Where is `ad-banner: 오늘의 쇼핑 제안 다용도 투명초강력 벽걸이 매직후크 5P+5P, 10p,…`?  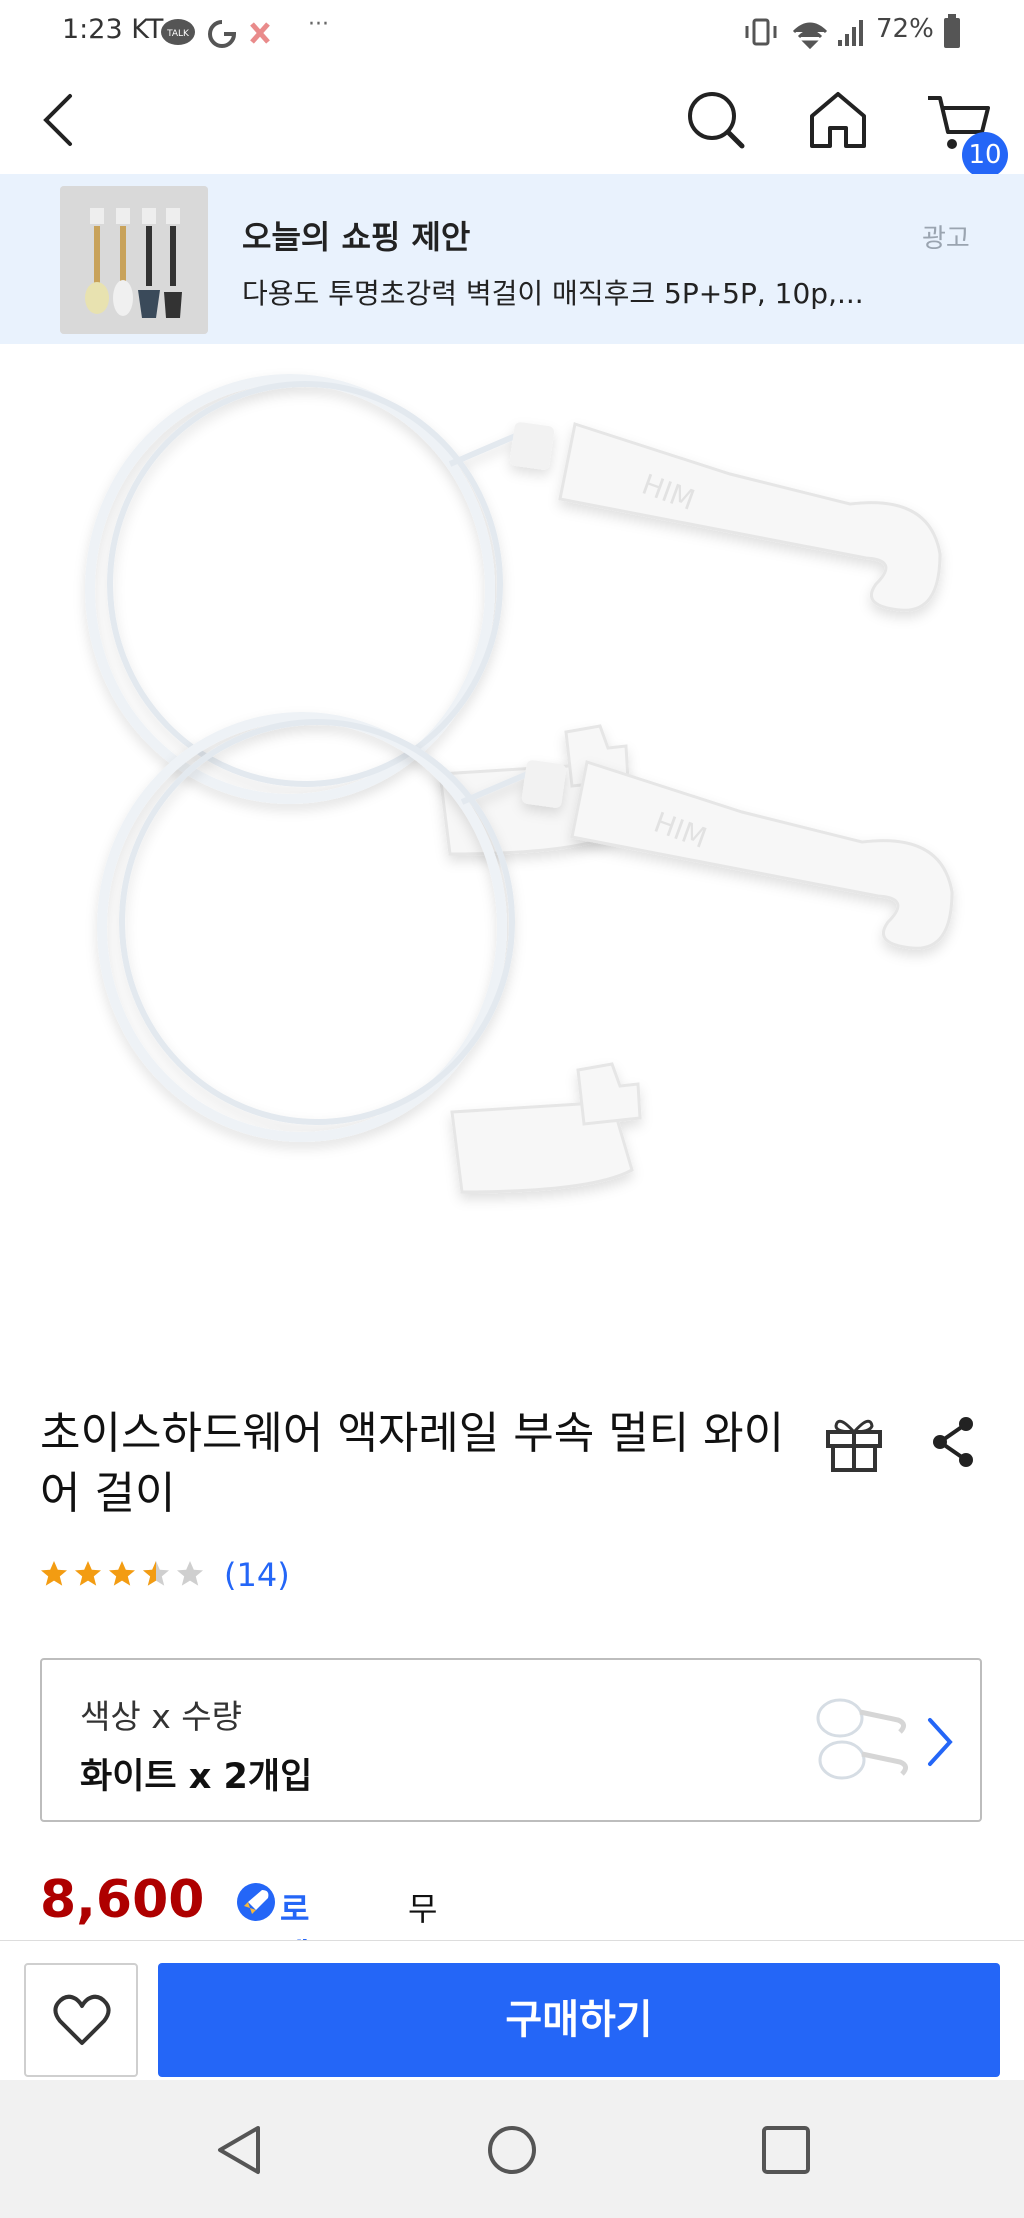
ad-banner: 오늘의 쇼핑 제안 다용도 투명초강력 벽걸이 매직후크 5P+5P, 10p,… is located at coordinates (512, 259).